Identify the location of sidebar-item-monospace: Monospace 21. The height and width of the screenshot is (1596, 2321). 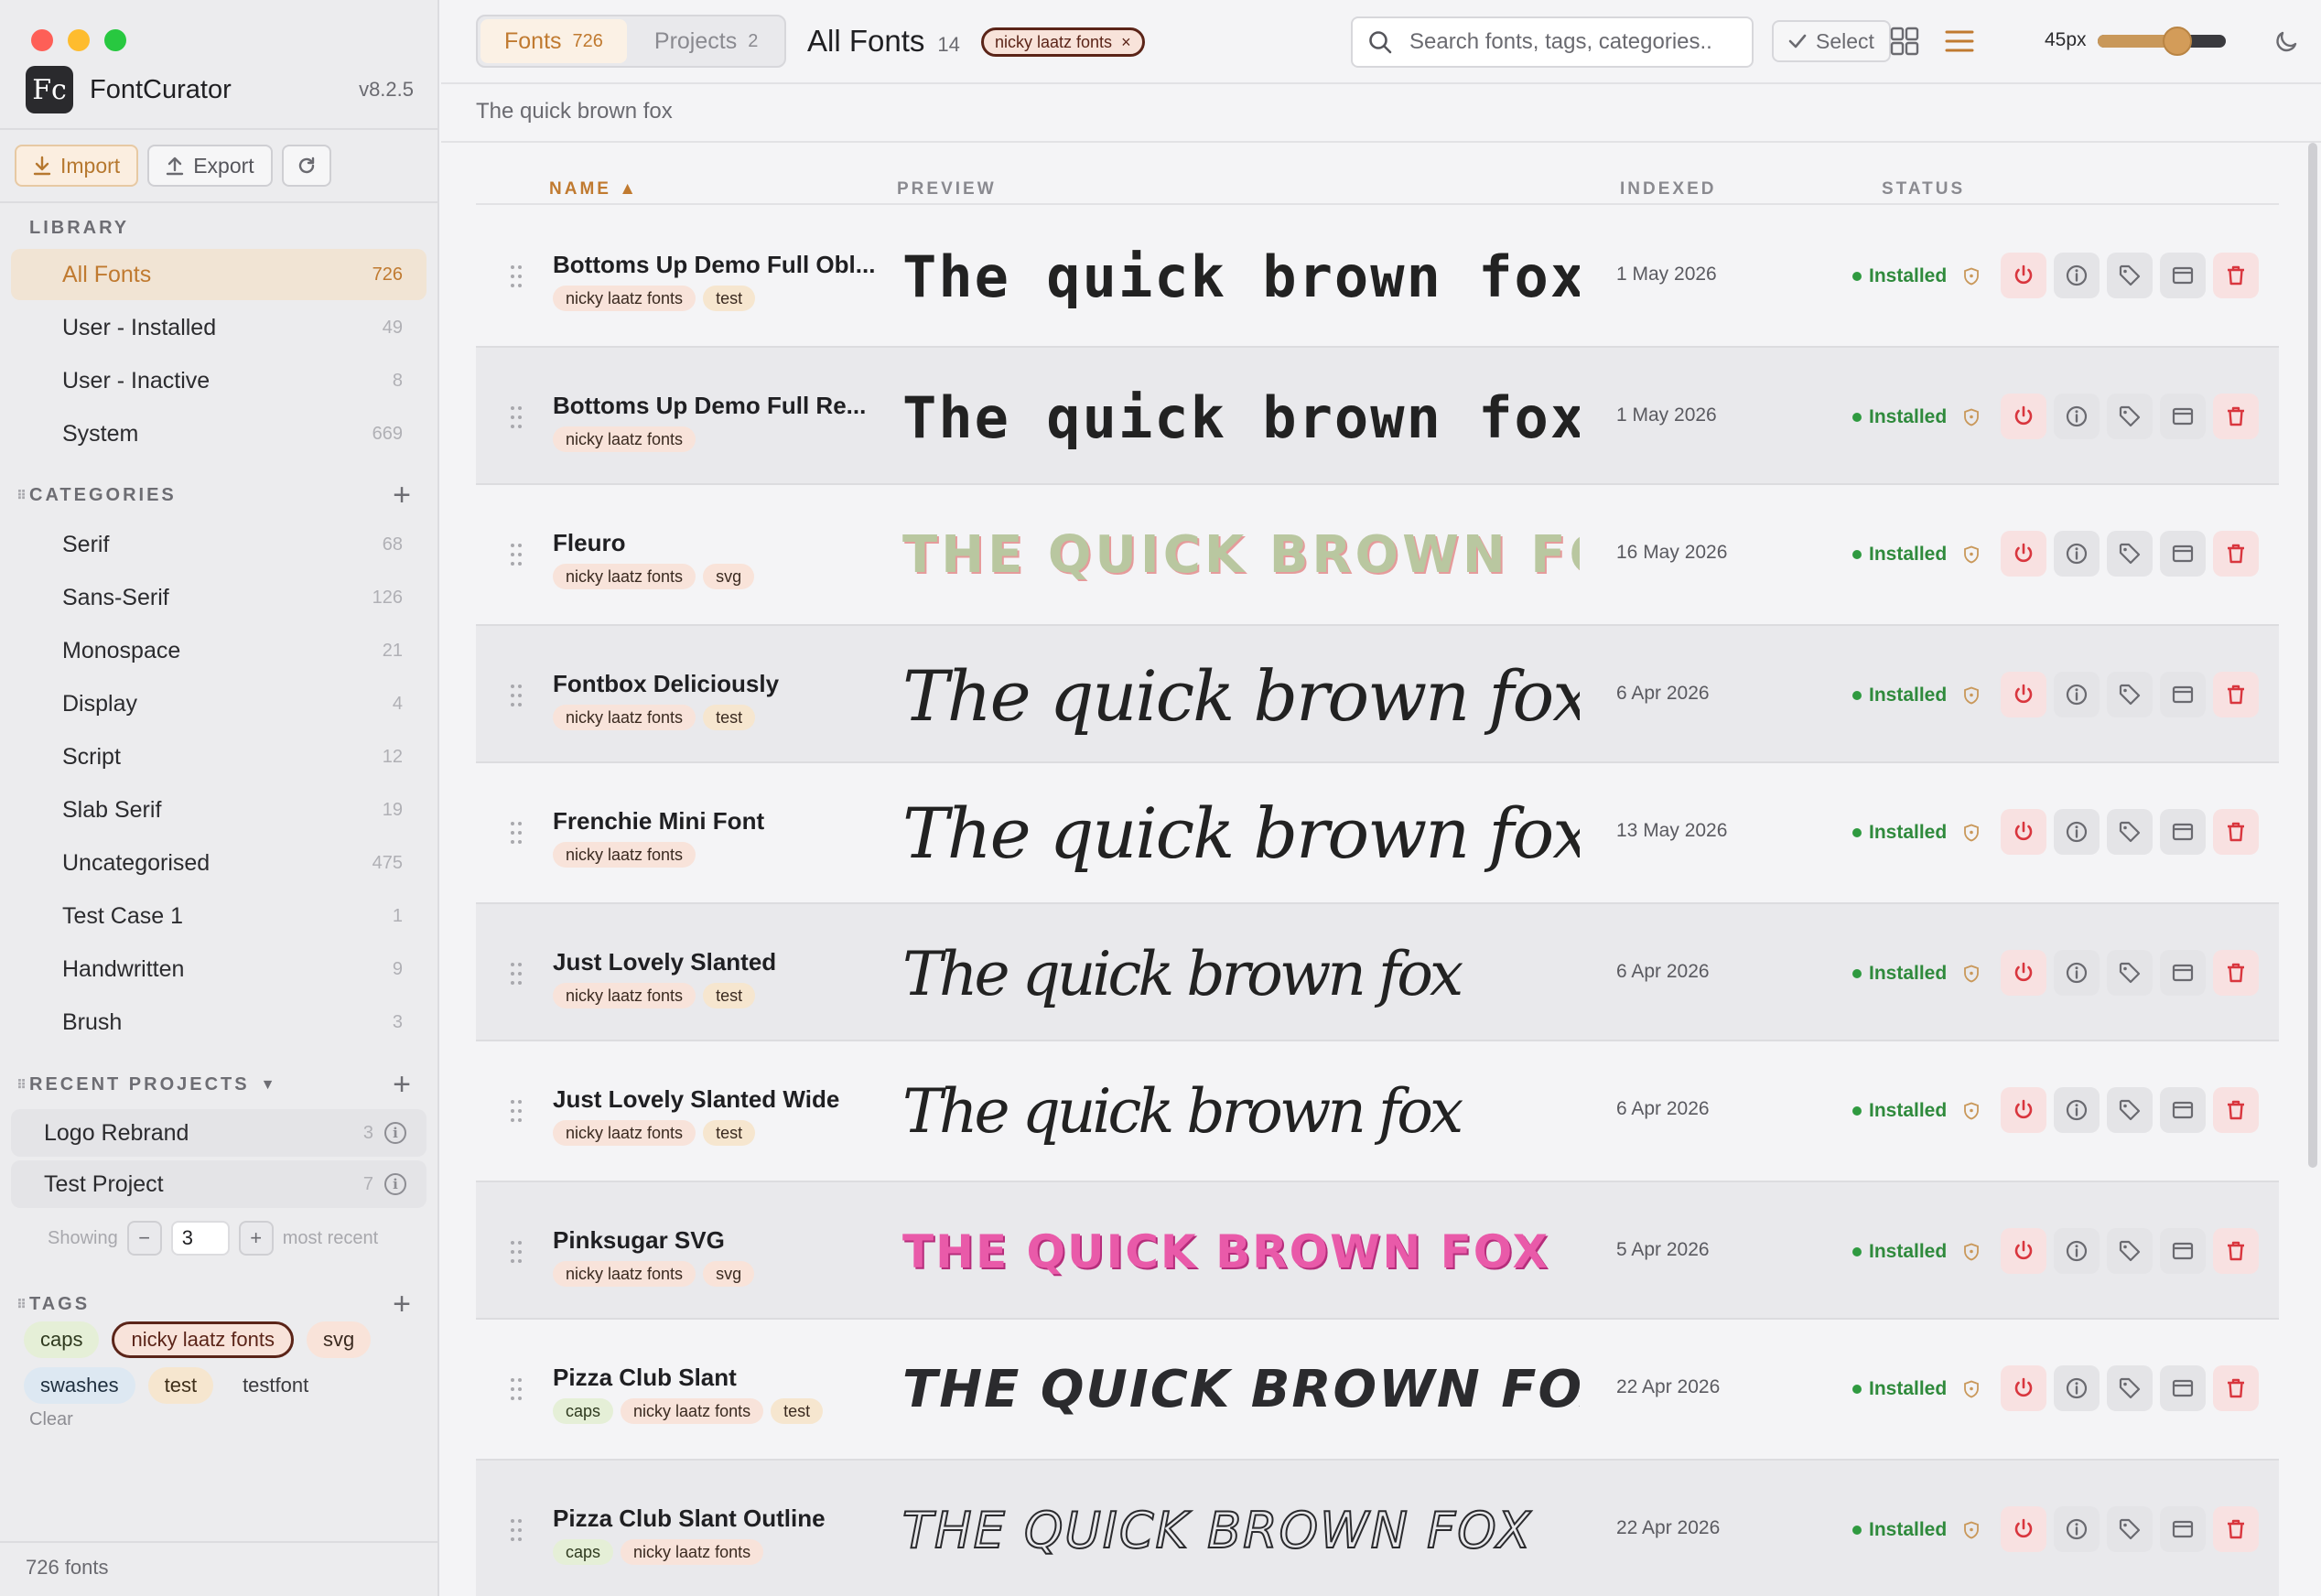
(218, 650).